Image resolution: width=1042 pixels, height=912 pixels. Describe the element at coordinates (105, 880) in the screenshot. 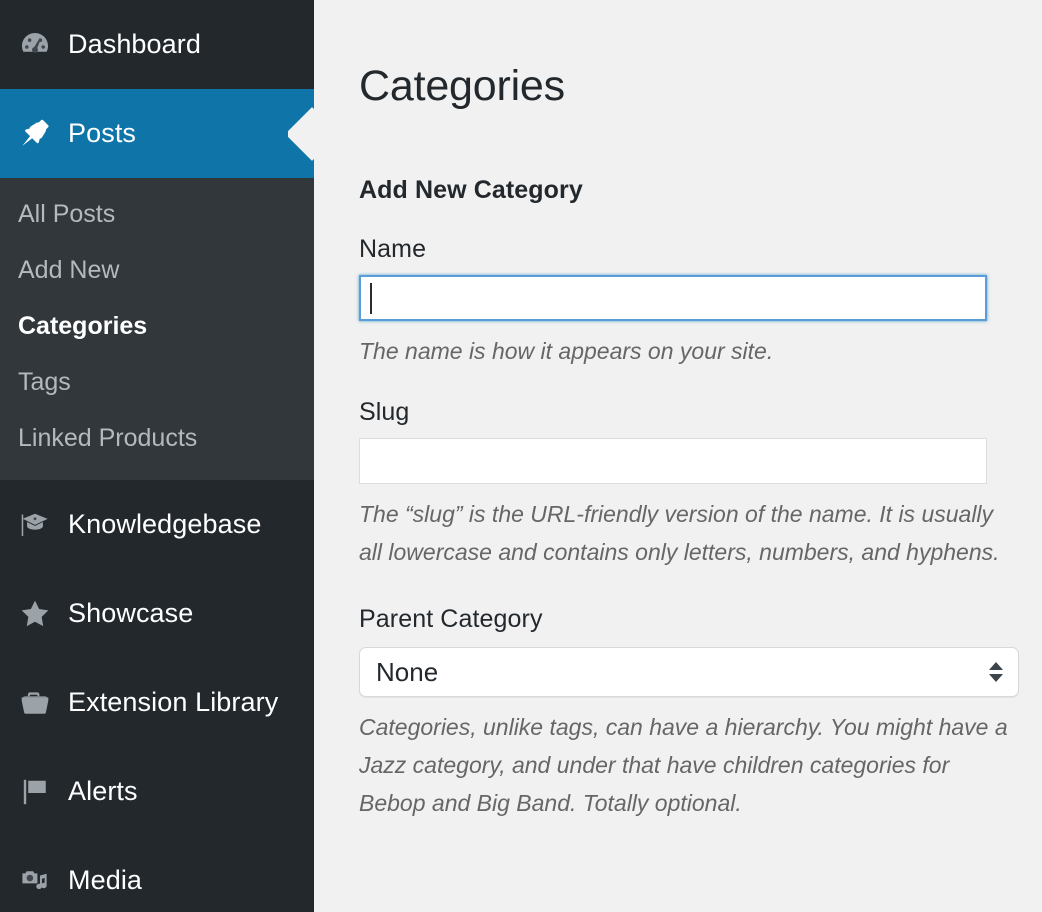

I see `sidebar-item-label: Media` at that location.